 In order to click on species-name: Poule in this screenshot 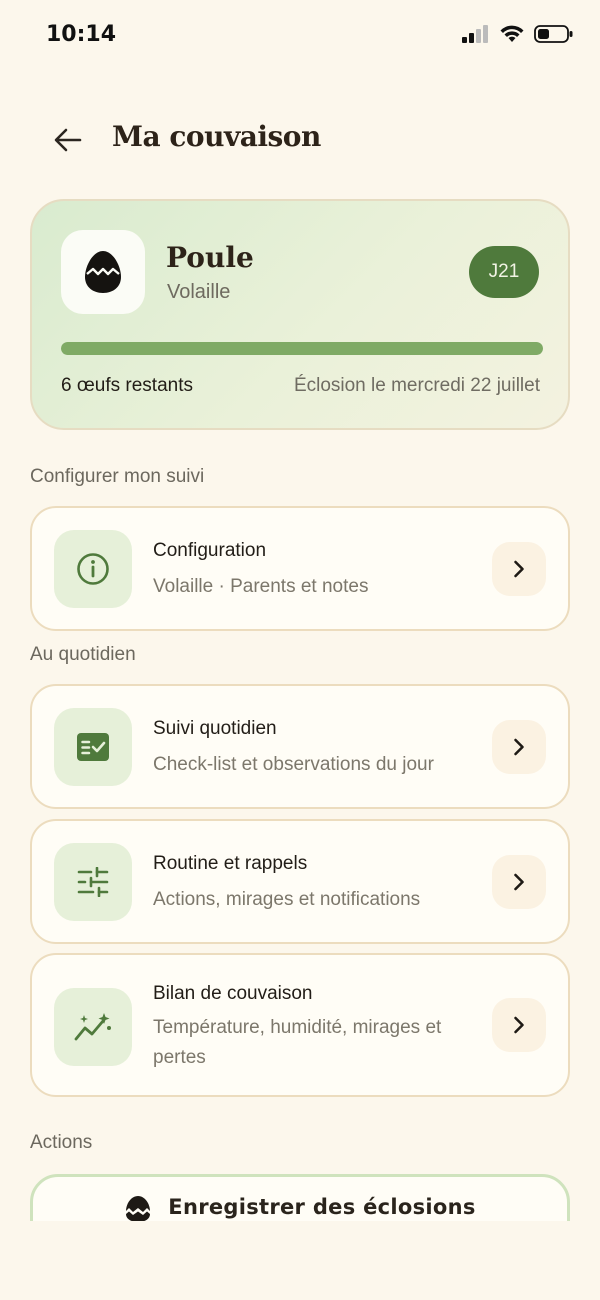, I will do `click(210, 257)`.